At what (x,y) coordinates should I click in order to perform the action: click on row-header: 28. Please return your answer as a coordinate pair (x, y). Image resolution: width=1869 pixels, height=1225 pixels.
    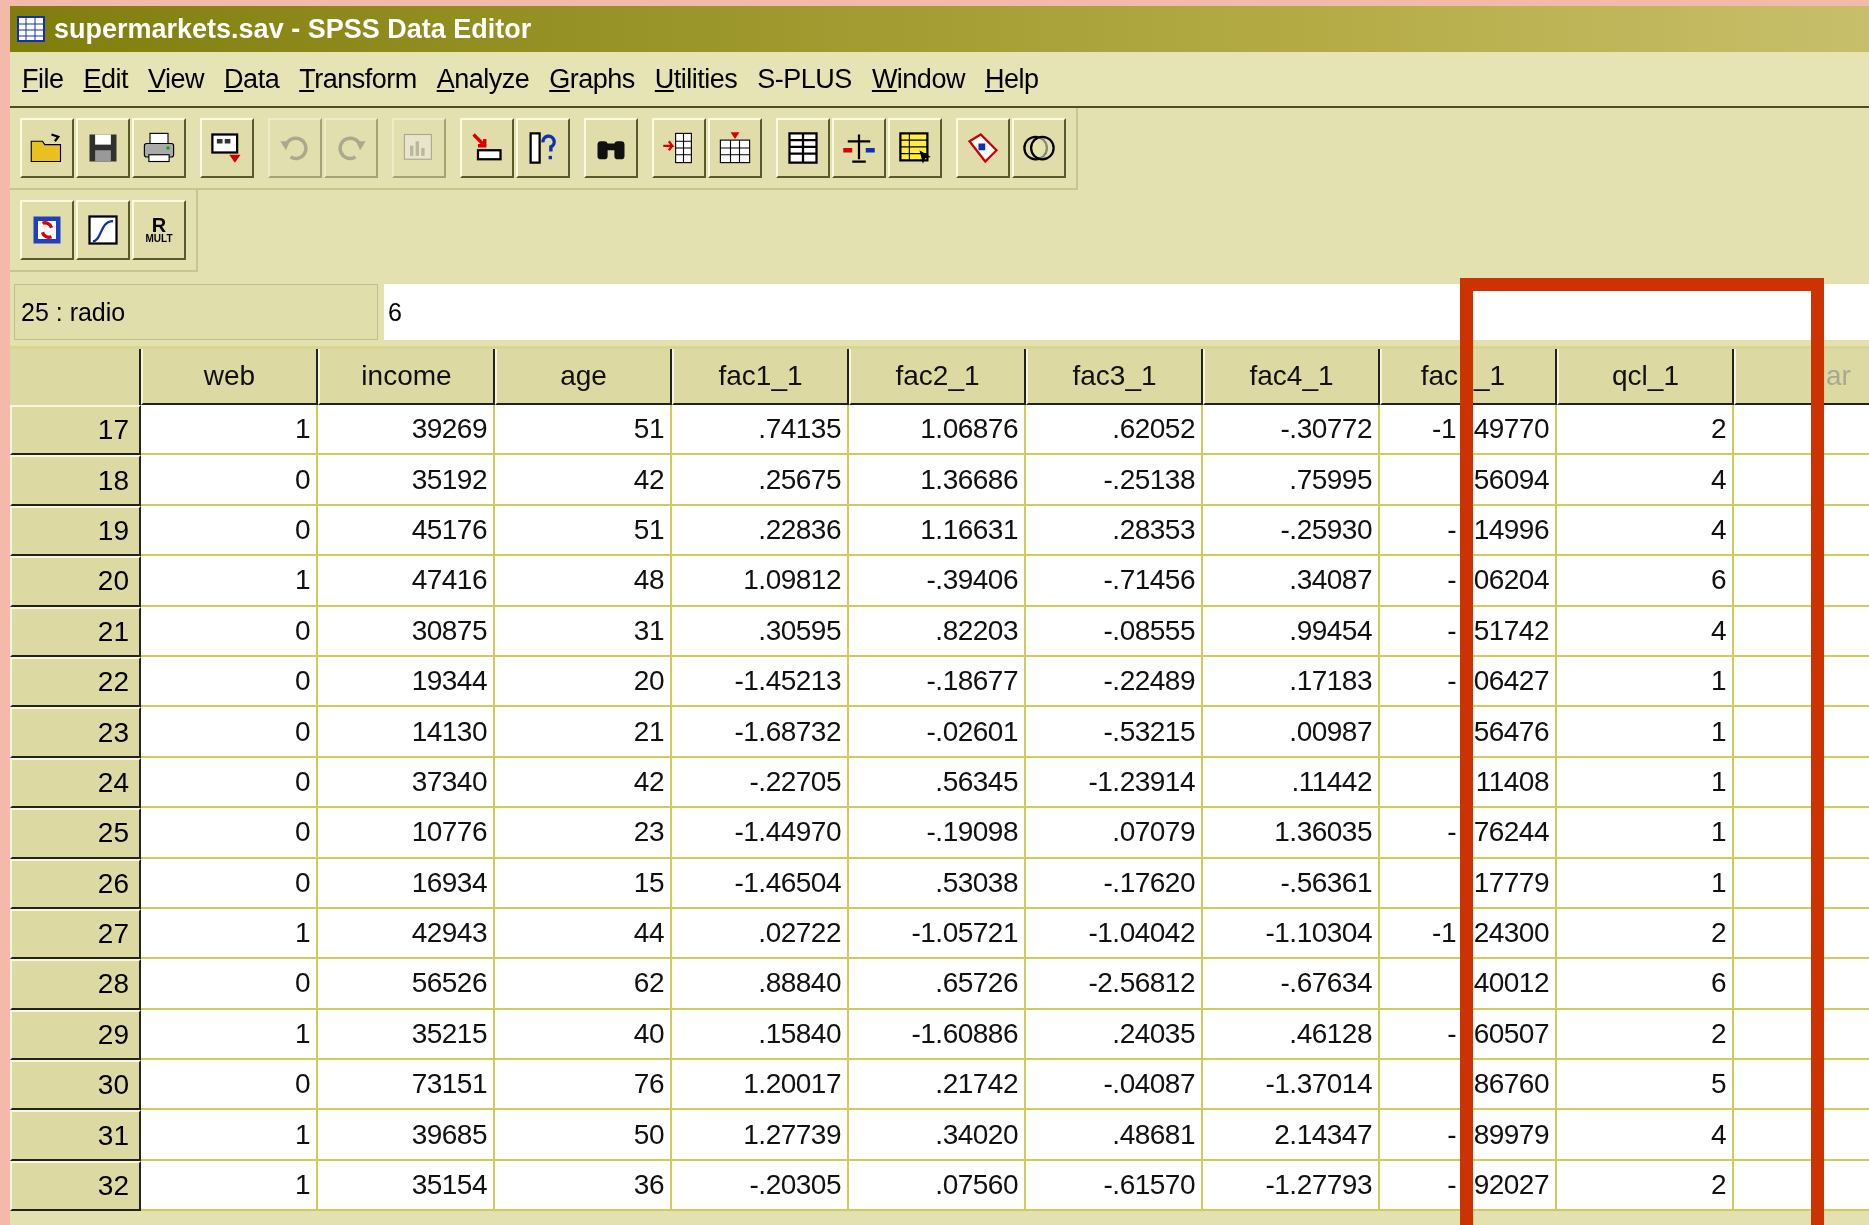
    Looking at the image, I should click on (75, 984).